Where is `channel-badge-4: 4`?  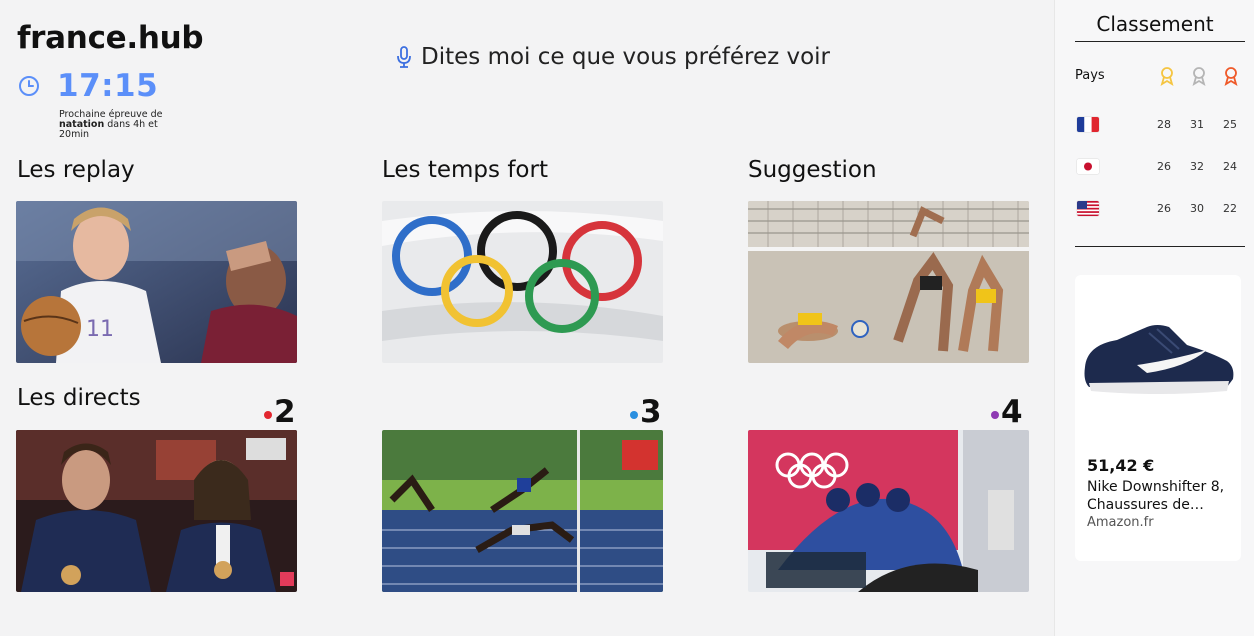 channel-badge-4: 4 is located at coordinates (1007, 412).